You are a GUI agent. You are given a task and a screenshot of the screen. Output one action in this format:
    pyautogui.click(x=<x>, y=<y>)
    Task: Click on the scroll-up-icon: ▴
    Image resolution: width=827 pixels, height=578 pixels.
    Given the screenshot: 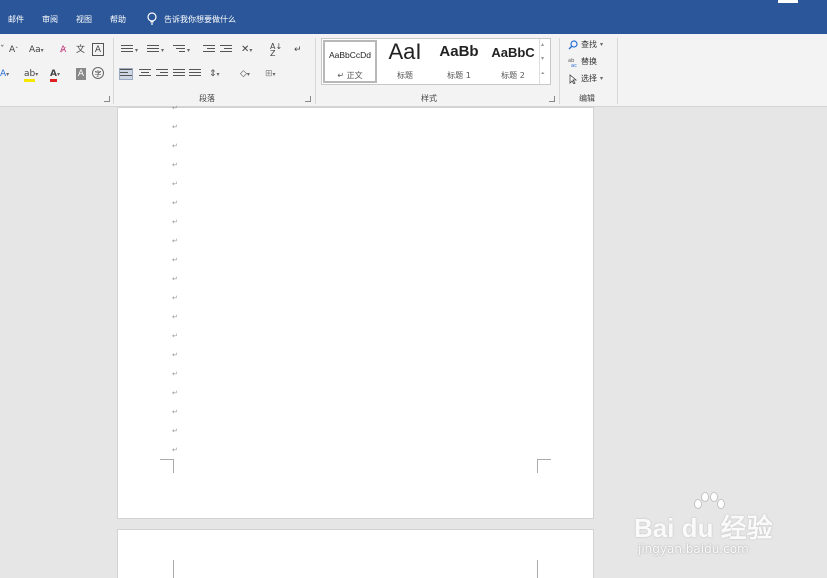 What is the action you would take?
    pyautogui.click(x=542, y=44)
    